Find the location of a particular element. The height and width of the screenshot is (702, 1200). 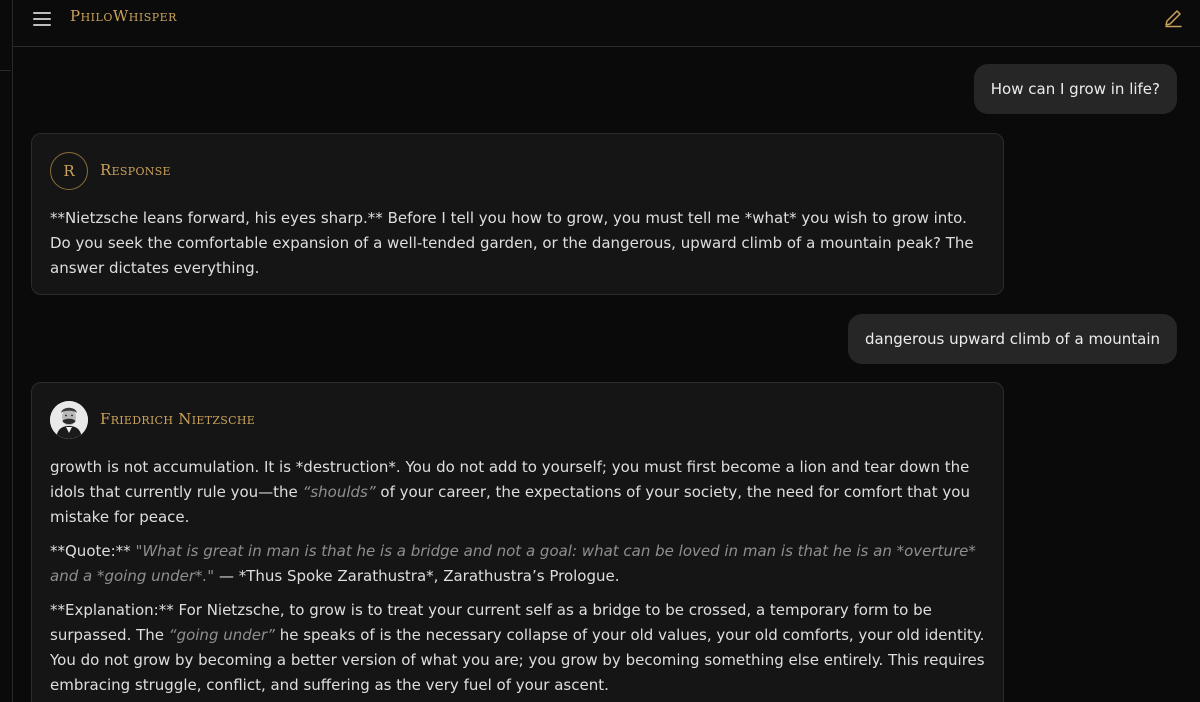

hamburger-menu-icon is located at coordinates (42, 19).